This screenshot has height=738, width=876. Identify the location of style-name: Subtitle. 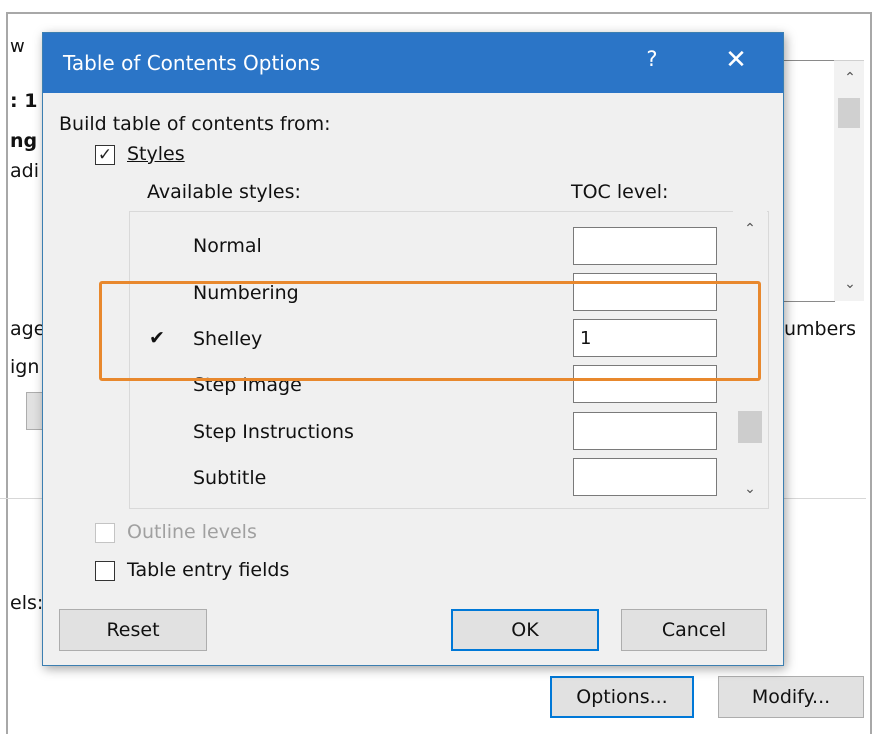
(229, 478).